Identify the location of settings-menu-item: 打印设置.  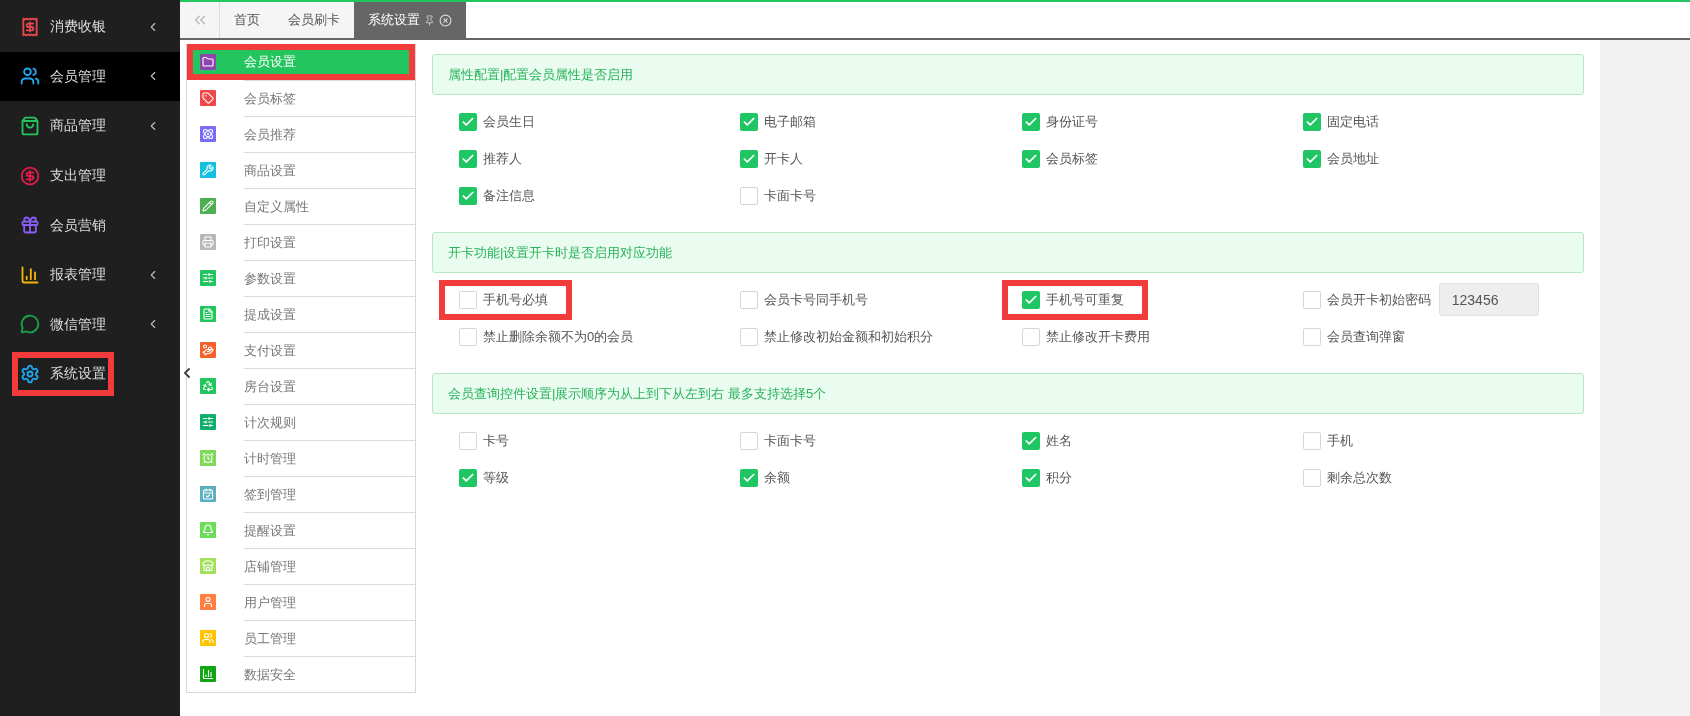
(301, 242).